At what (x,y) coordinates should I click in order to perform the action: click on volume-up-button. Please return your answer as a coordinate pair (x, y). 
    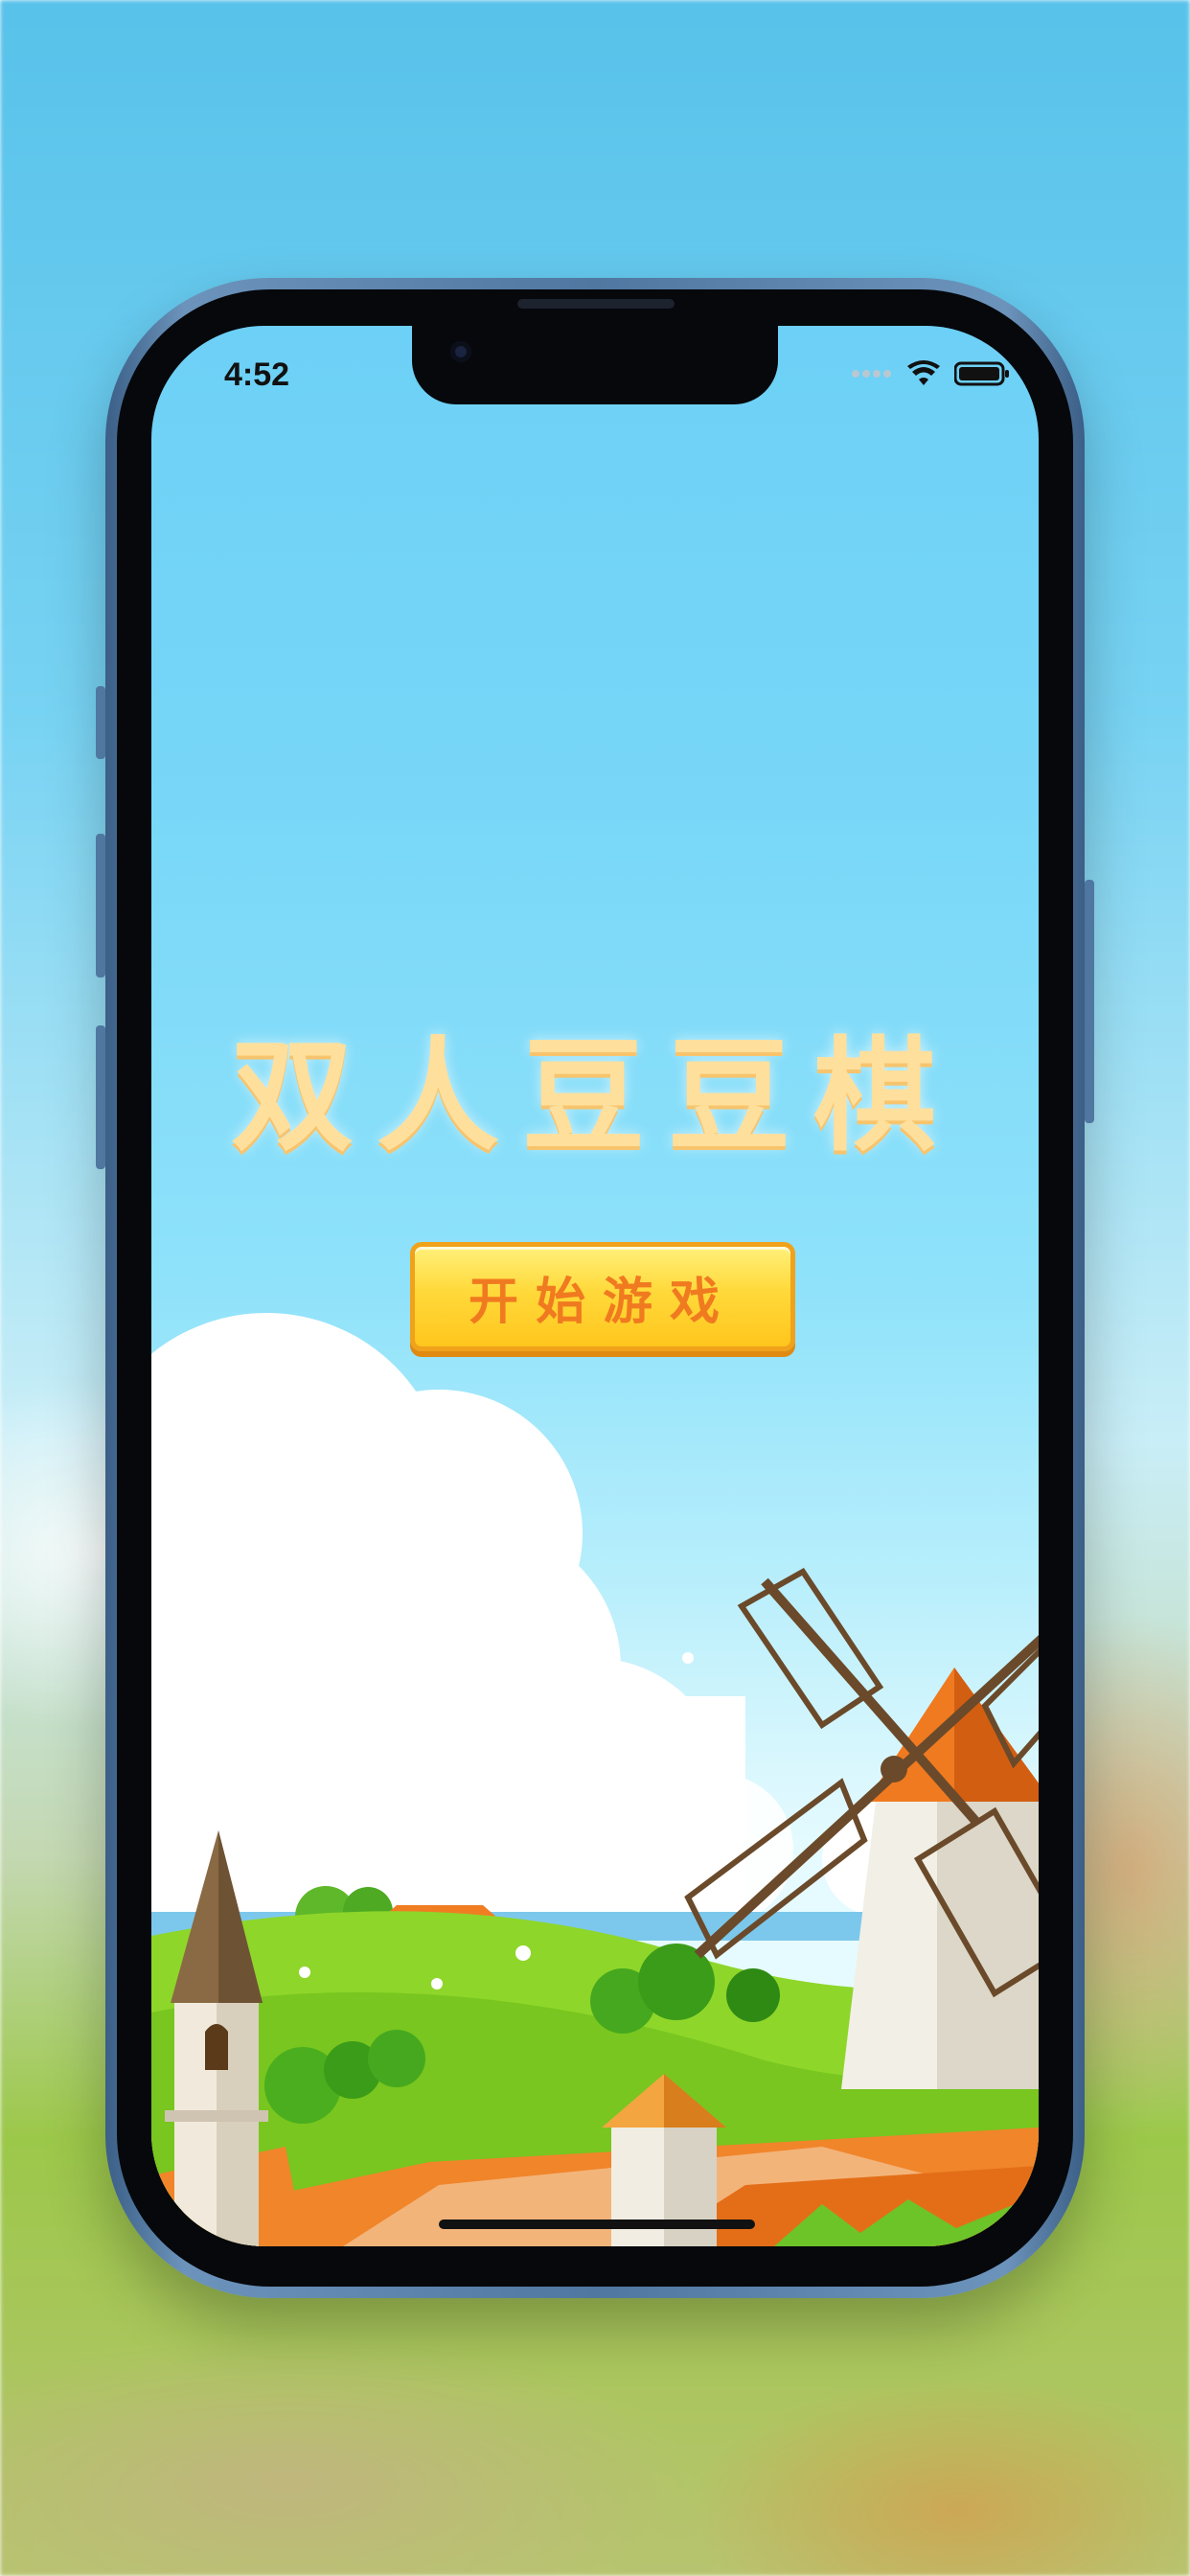
    Looking at the image, I should click on (101, 906).